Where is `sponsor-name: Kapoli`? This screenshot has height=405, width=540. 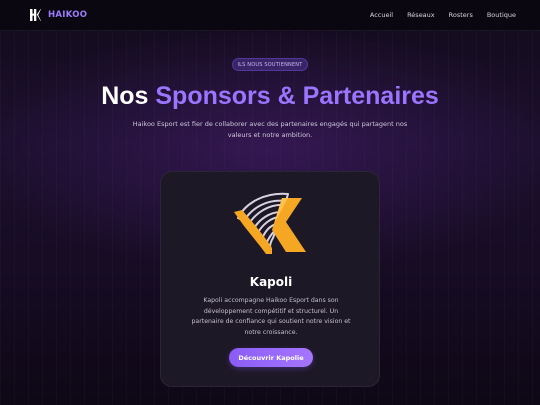
sponsor-name: Kapoli is located at coordinates (271, 282).